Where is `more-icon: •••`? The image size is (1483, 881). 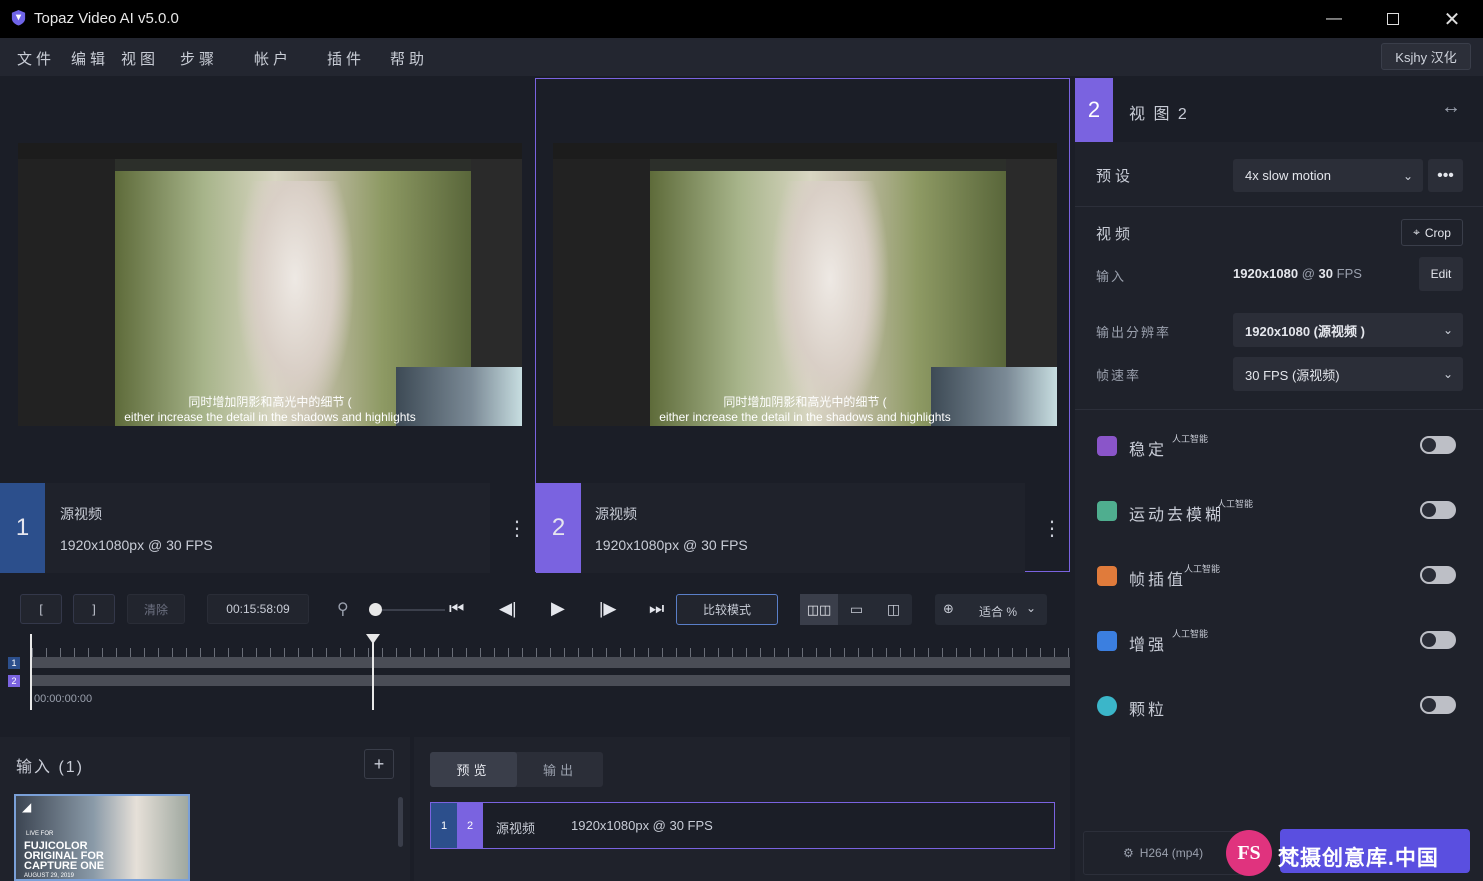
more-icon: ••• is located at coordinates (1445, 175).